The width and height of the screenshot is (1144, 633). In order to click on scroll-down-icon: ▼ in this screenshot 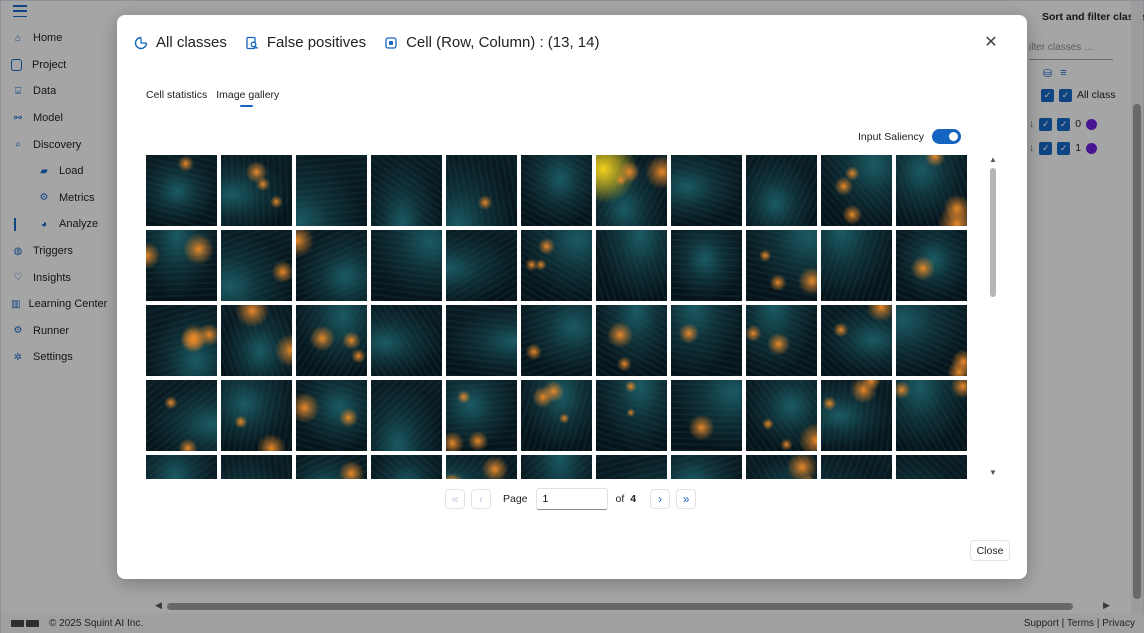, I will do `click(993, 472)`.